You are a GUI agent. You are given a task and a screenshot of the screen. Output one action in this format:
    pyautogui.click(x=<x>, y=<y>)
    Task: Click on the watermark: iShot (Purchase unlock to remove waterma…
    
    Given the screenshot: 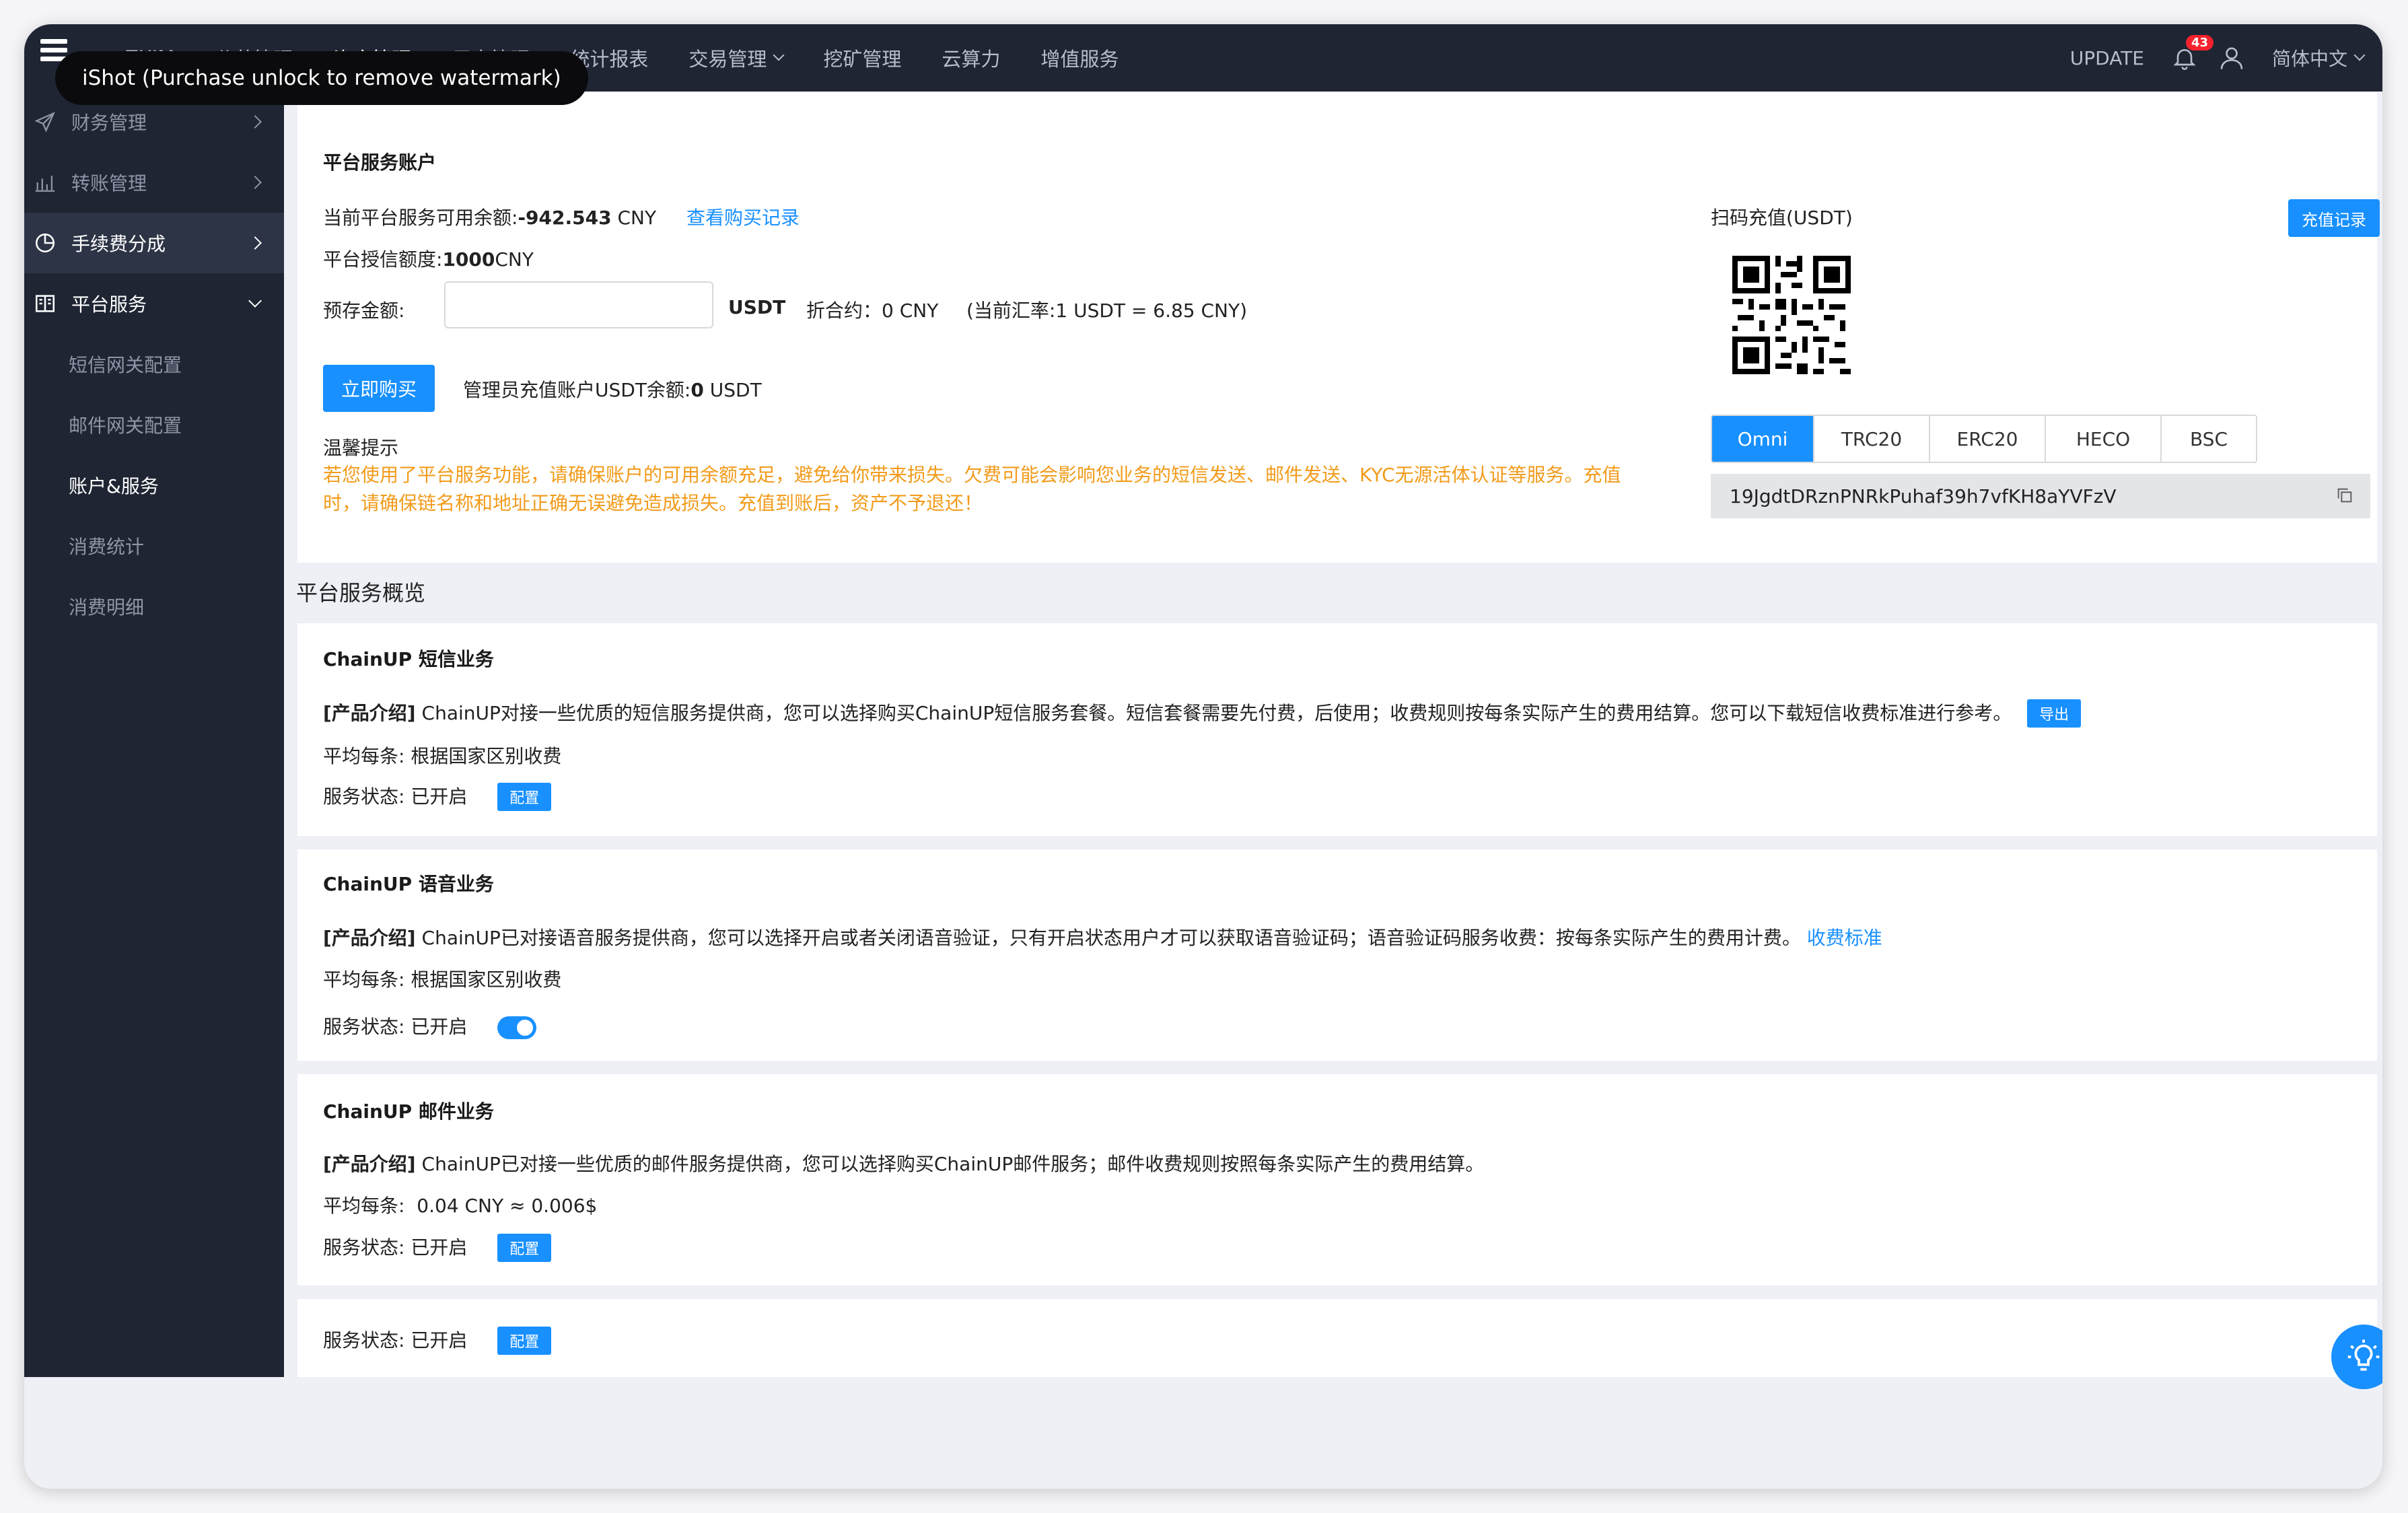 What is the action you would take?
    pyautogui.click(x=321, y=78)
    